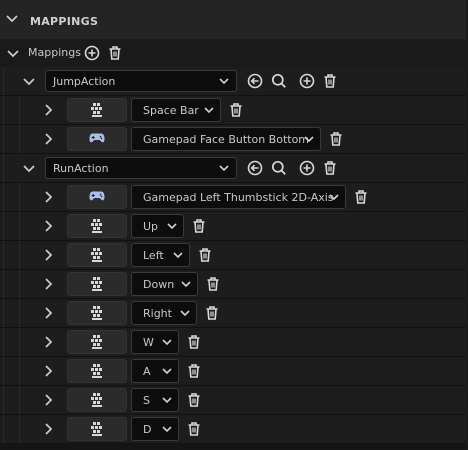  I want to click on key-label: Up, so click(151, 226).